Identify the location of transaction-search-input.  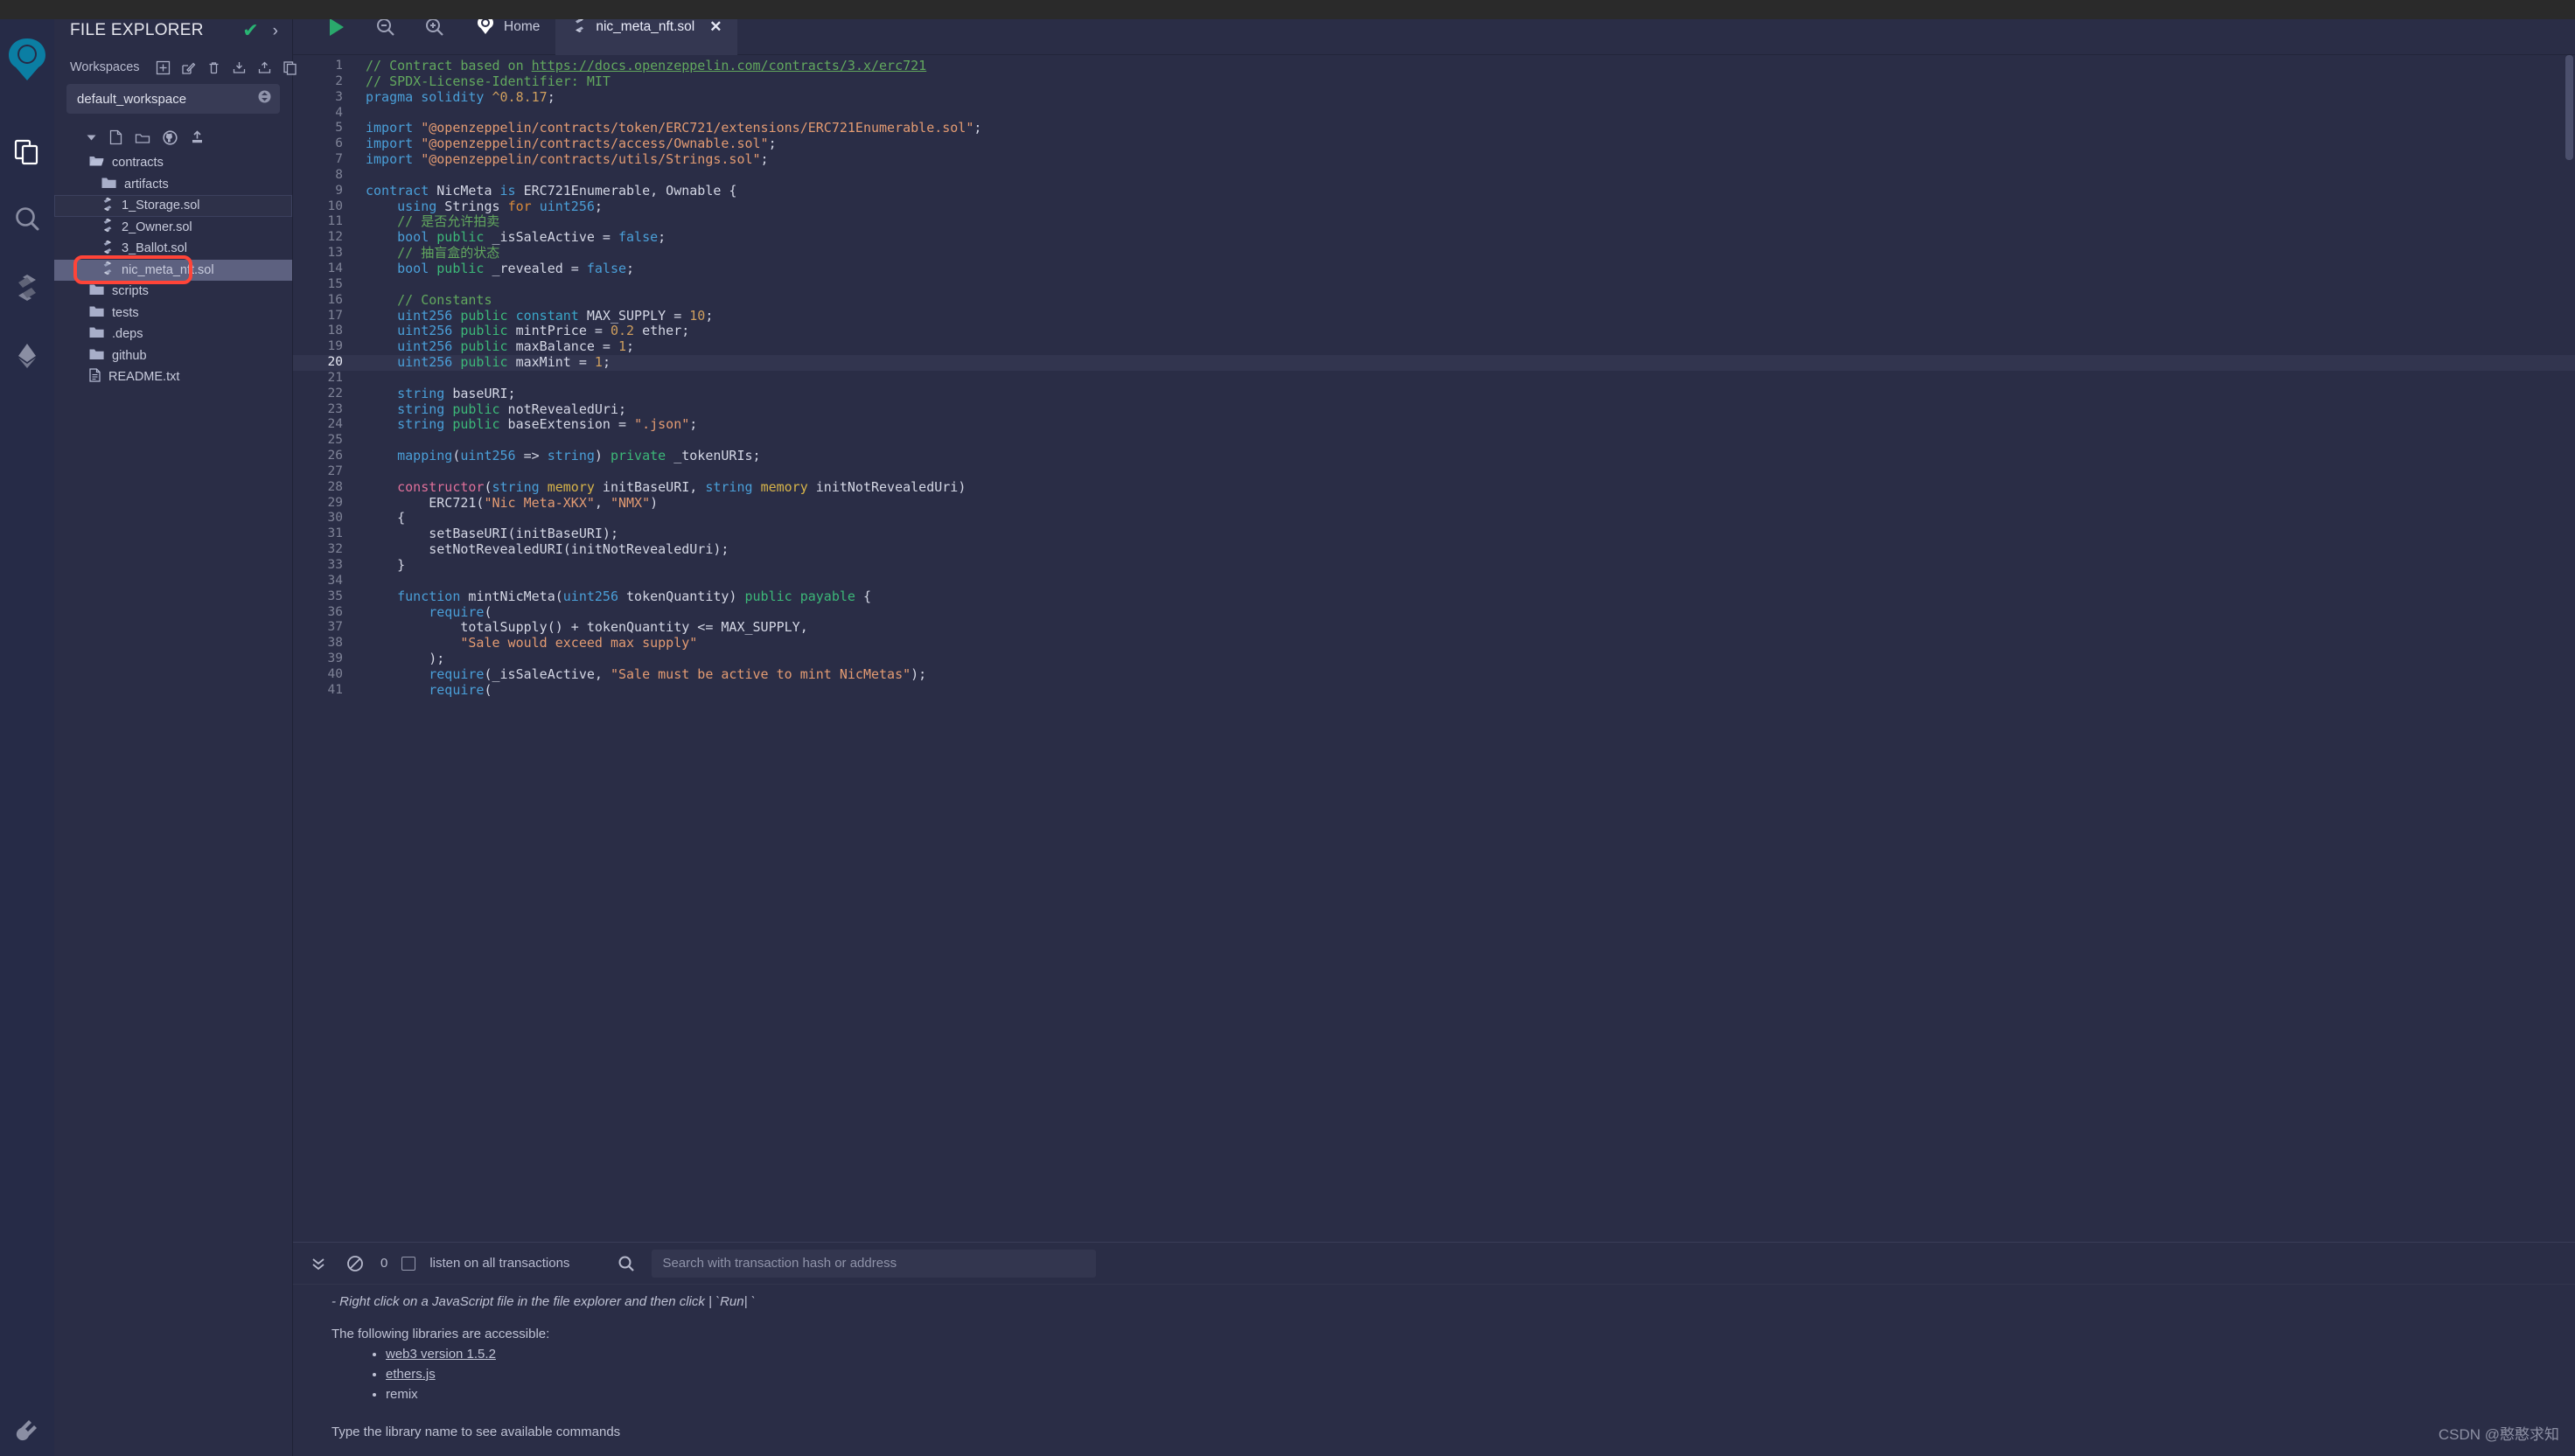
(875, 1263).